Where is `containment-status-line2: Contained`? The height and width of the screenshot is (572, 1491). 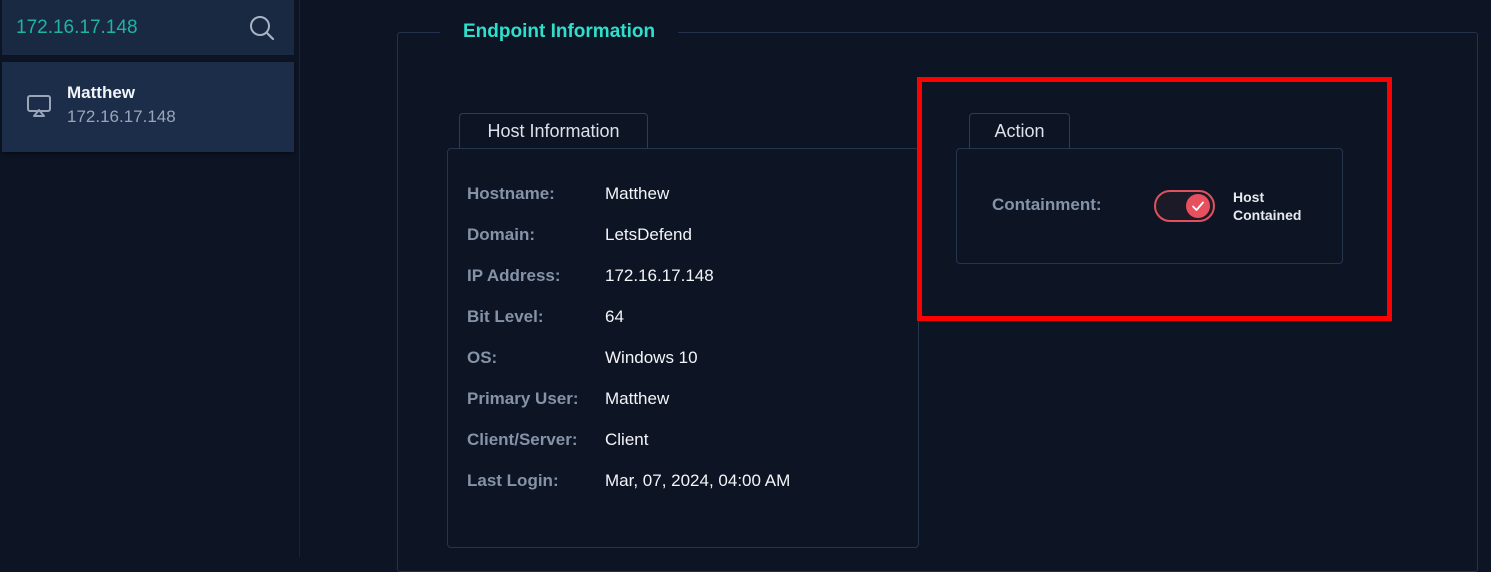 containment-status-line2: Contained is located at coordinates (1267, 215).